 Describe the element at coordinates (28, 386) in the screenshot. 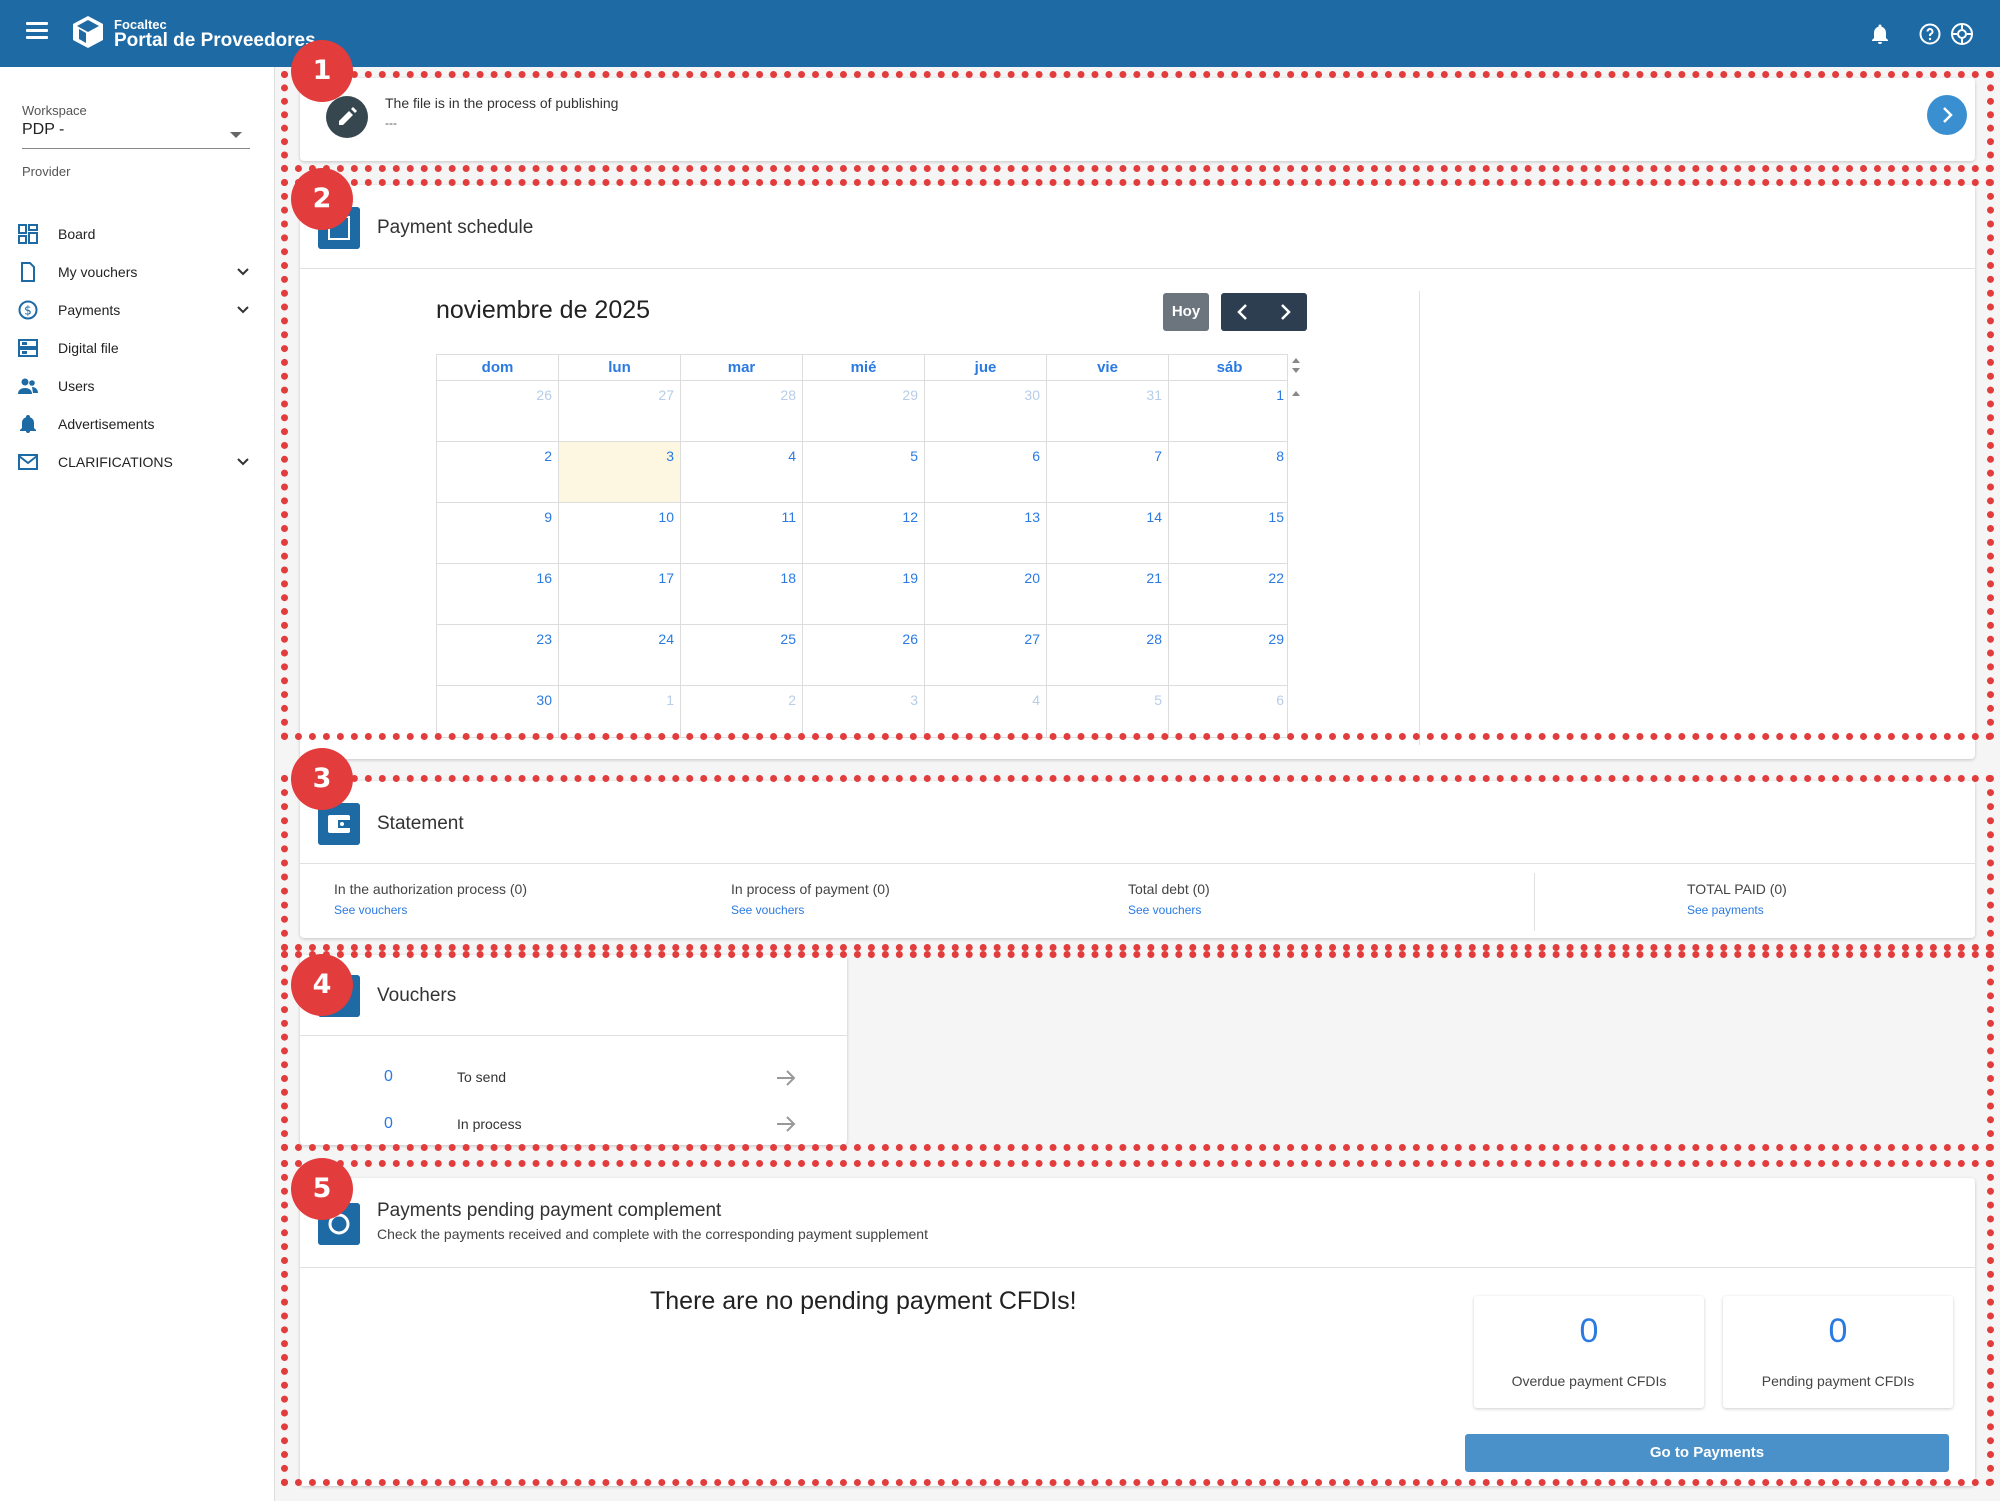

I see `users-icon` at that location.